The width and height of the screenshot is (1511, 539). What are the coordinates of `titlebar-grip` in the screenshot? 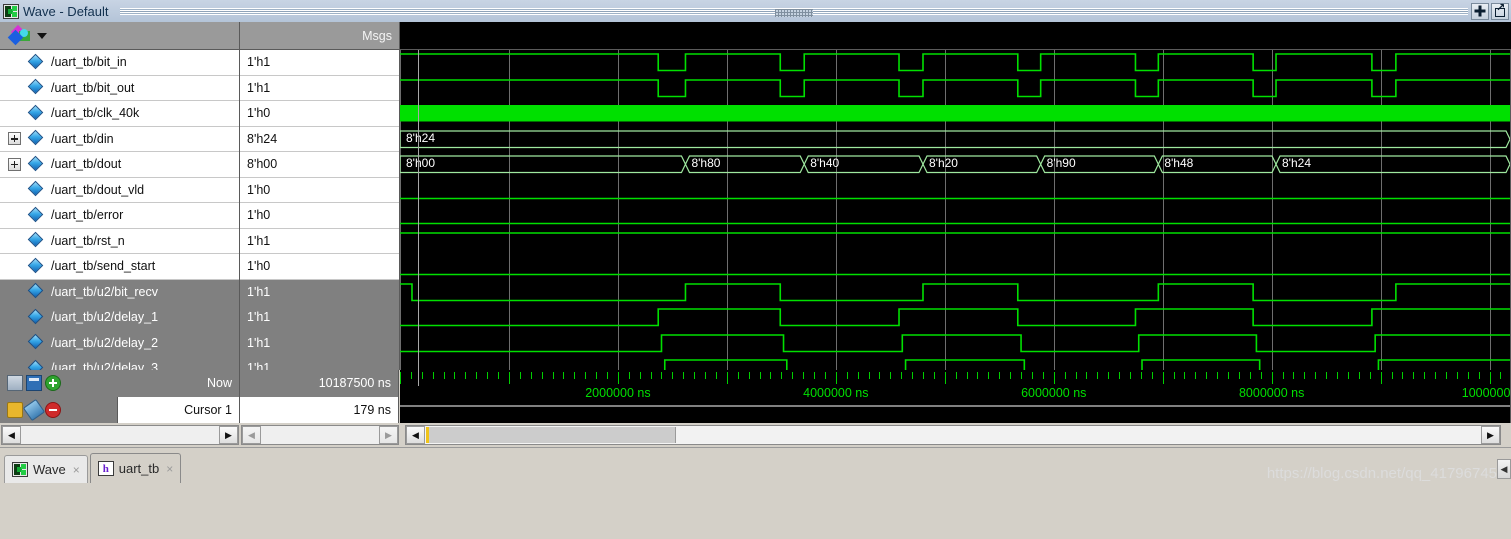 It's located at (794, 11).